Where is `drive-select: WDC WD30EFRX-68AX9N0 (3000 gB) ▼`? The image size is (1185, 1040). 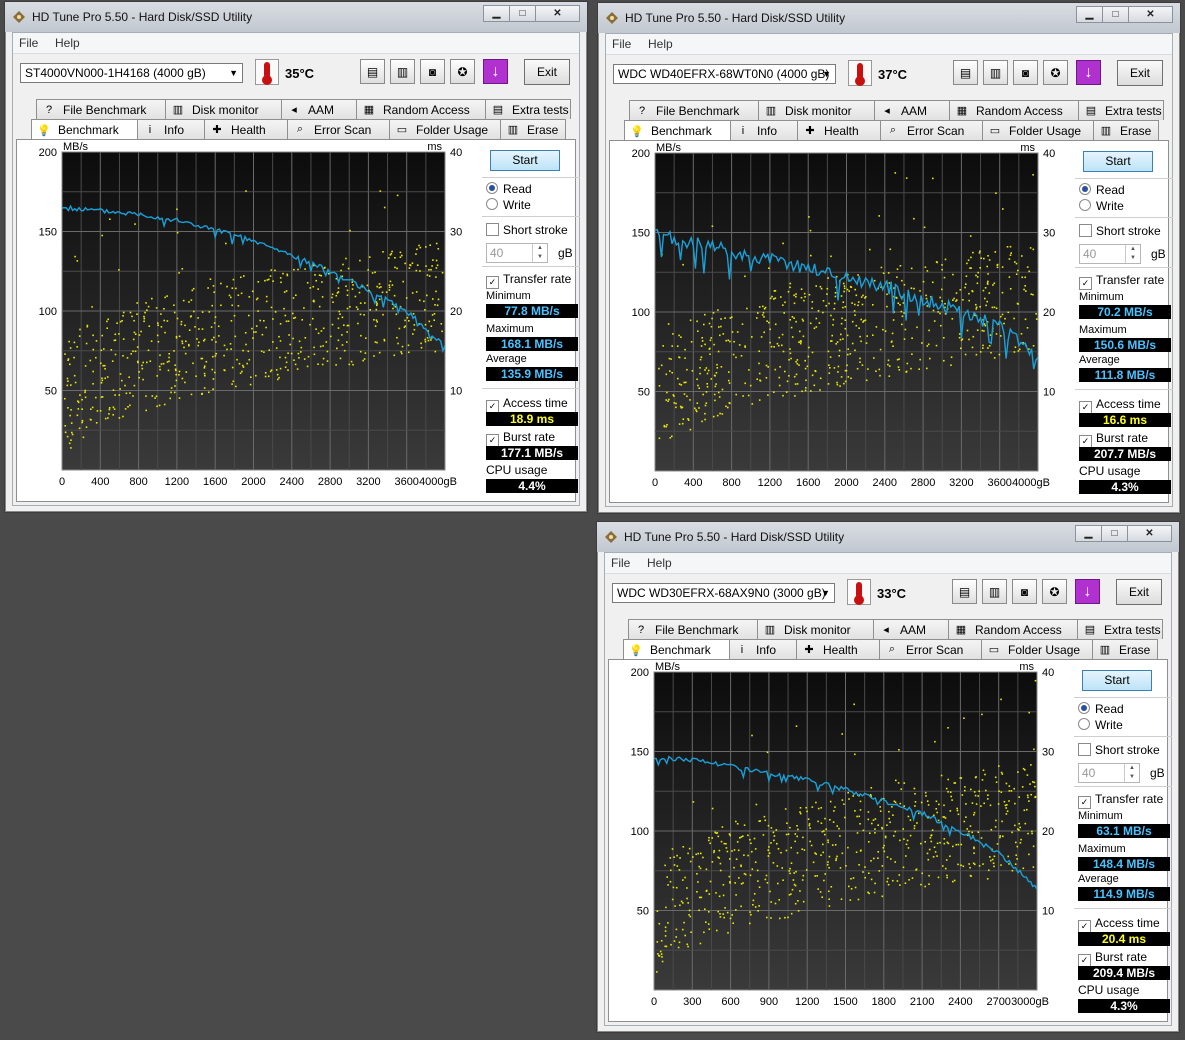 drive-select: WDC WD30EFRX-68AX9N0 (3000 gB) ▼ is located at coordinates (723, 593).